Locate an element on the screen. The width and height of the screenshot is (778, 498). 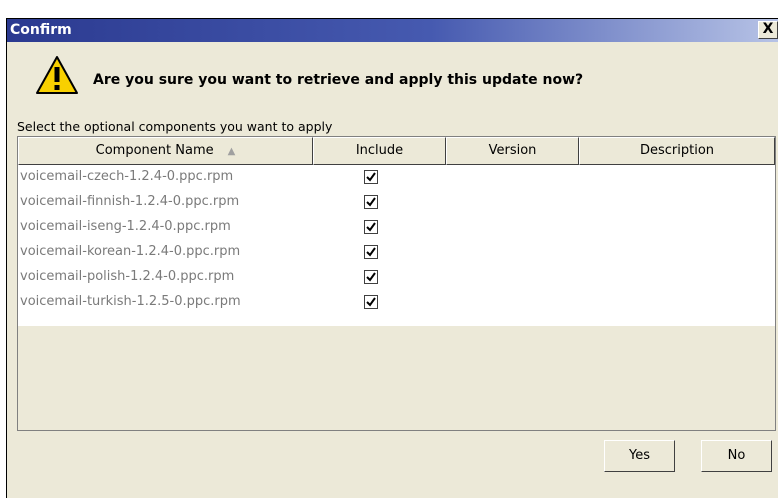
table-row: voicemail-czech-1.2.4-0.ppc.rpm is located at coordinates (396, 177).